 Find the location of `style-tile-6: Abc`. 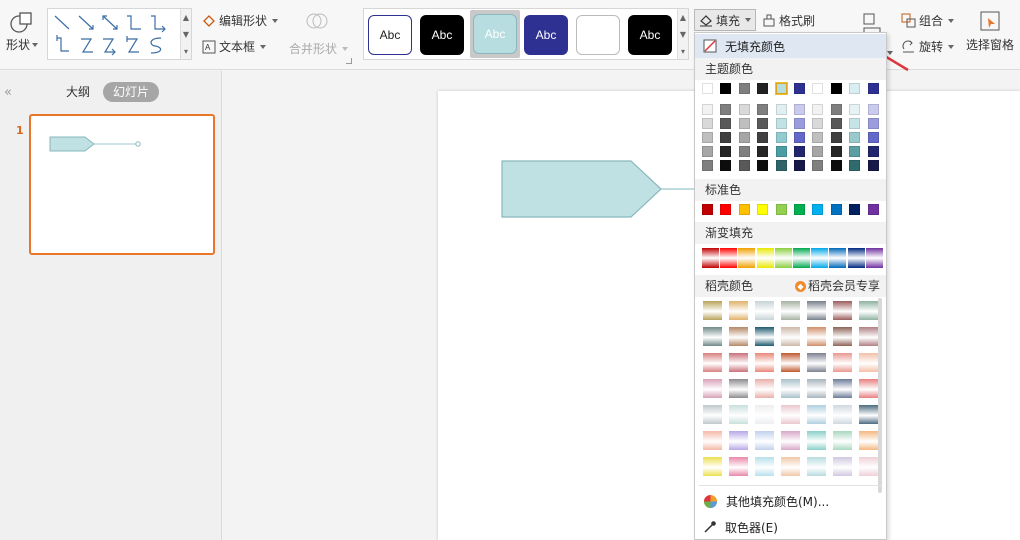

style-tile-6: Abc is located at coordinates (650, 35).